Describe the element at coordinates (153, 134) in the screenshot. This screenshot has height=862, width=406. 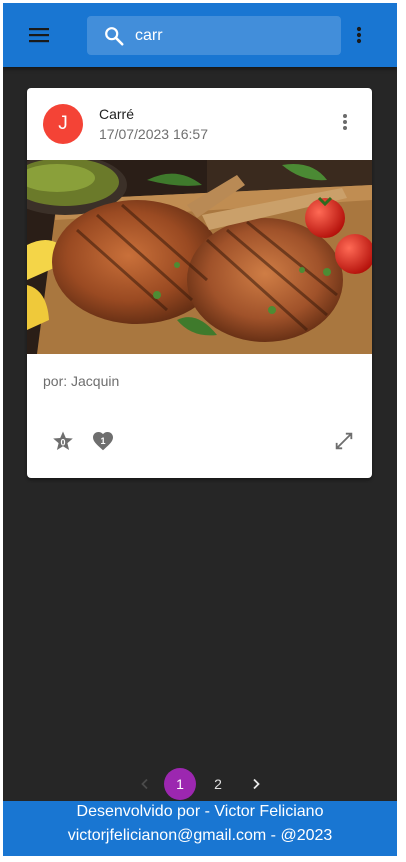
I see `card-date: 17/07/2023 16:57` at that location.